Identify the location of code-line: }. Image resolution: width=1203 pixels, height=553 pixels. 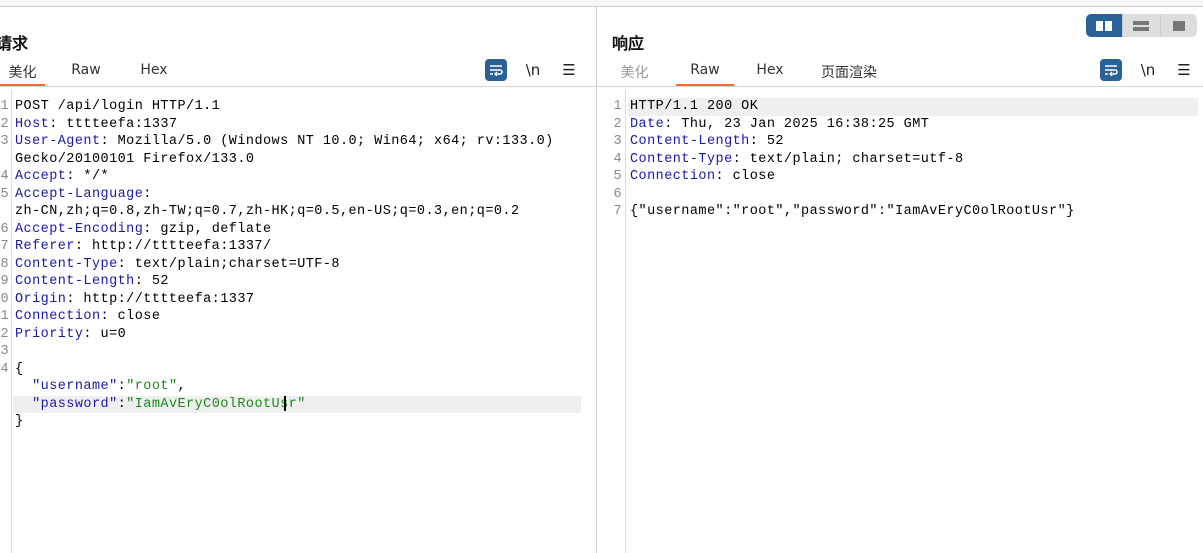
(19, 422).